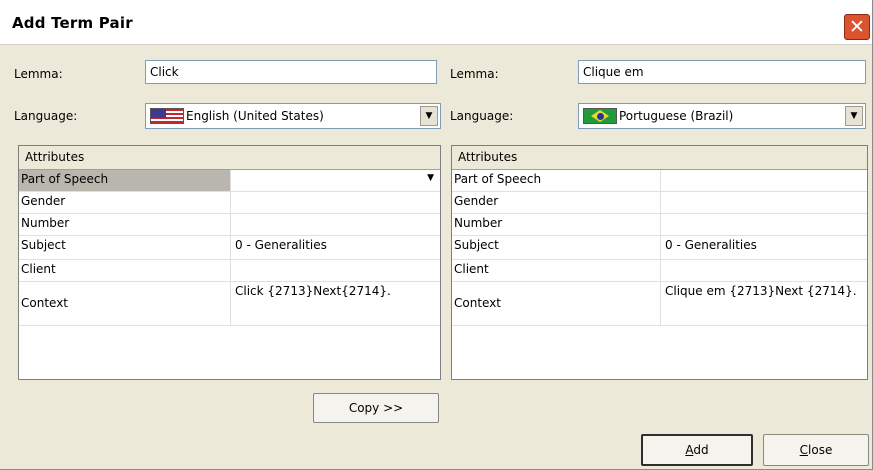  I want to click on close-label-rest: lose, so click(820, 450).